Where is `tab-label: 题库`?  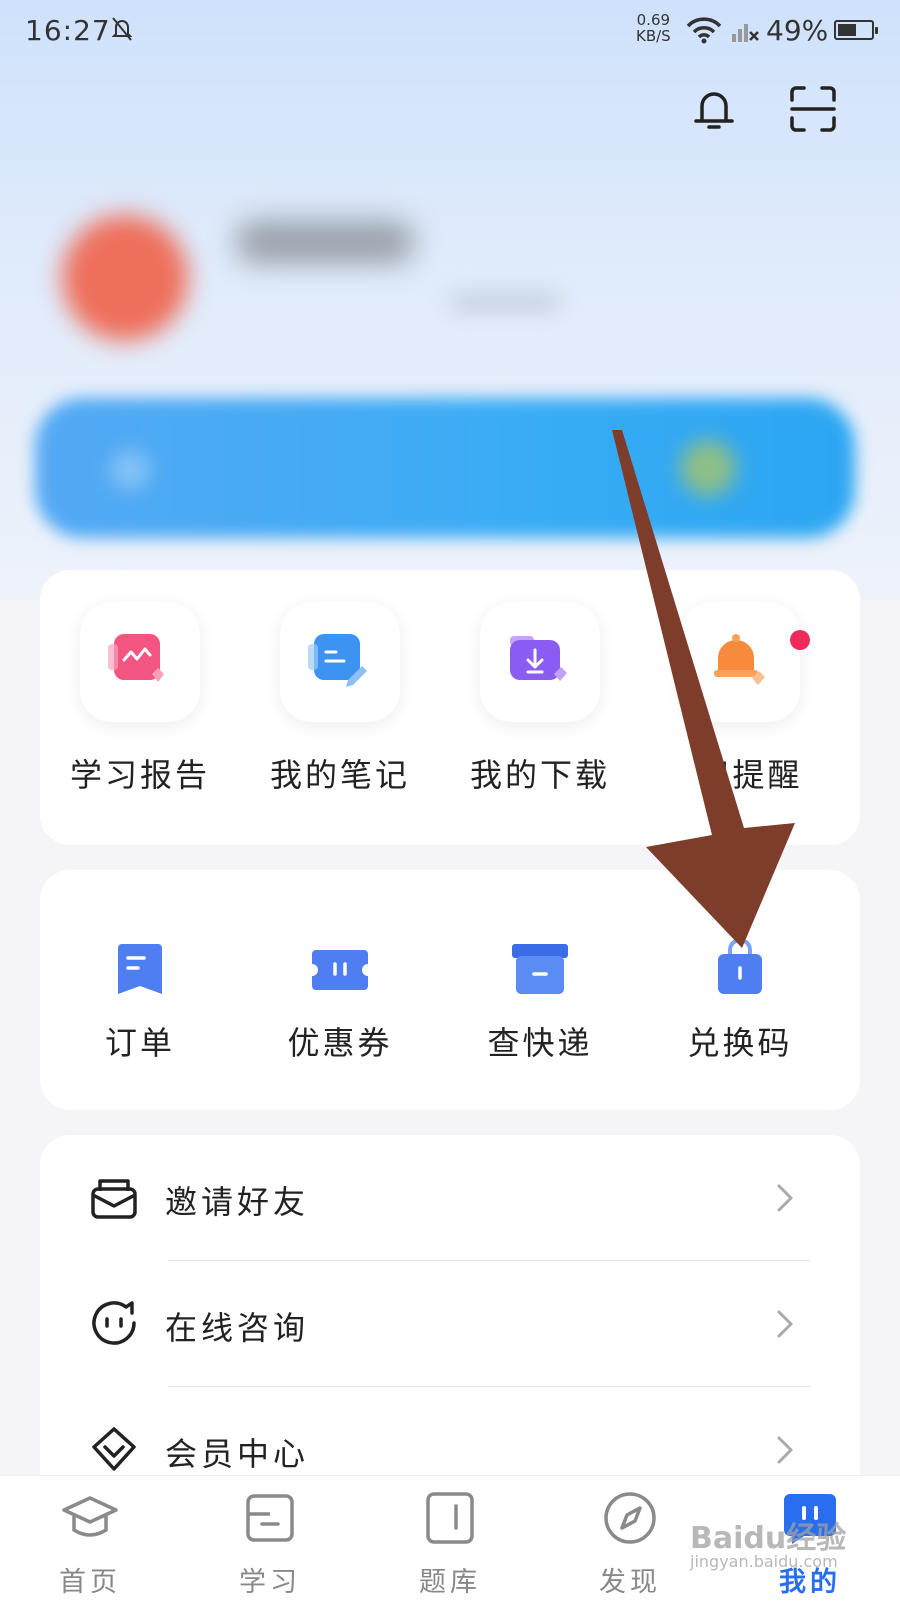
tab-label: 题库 is located at coordinates (450, 1582).